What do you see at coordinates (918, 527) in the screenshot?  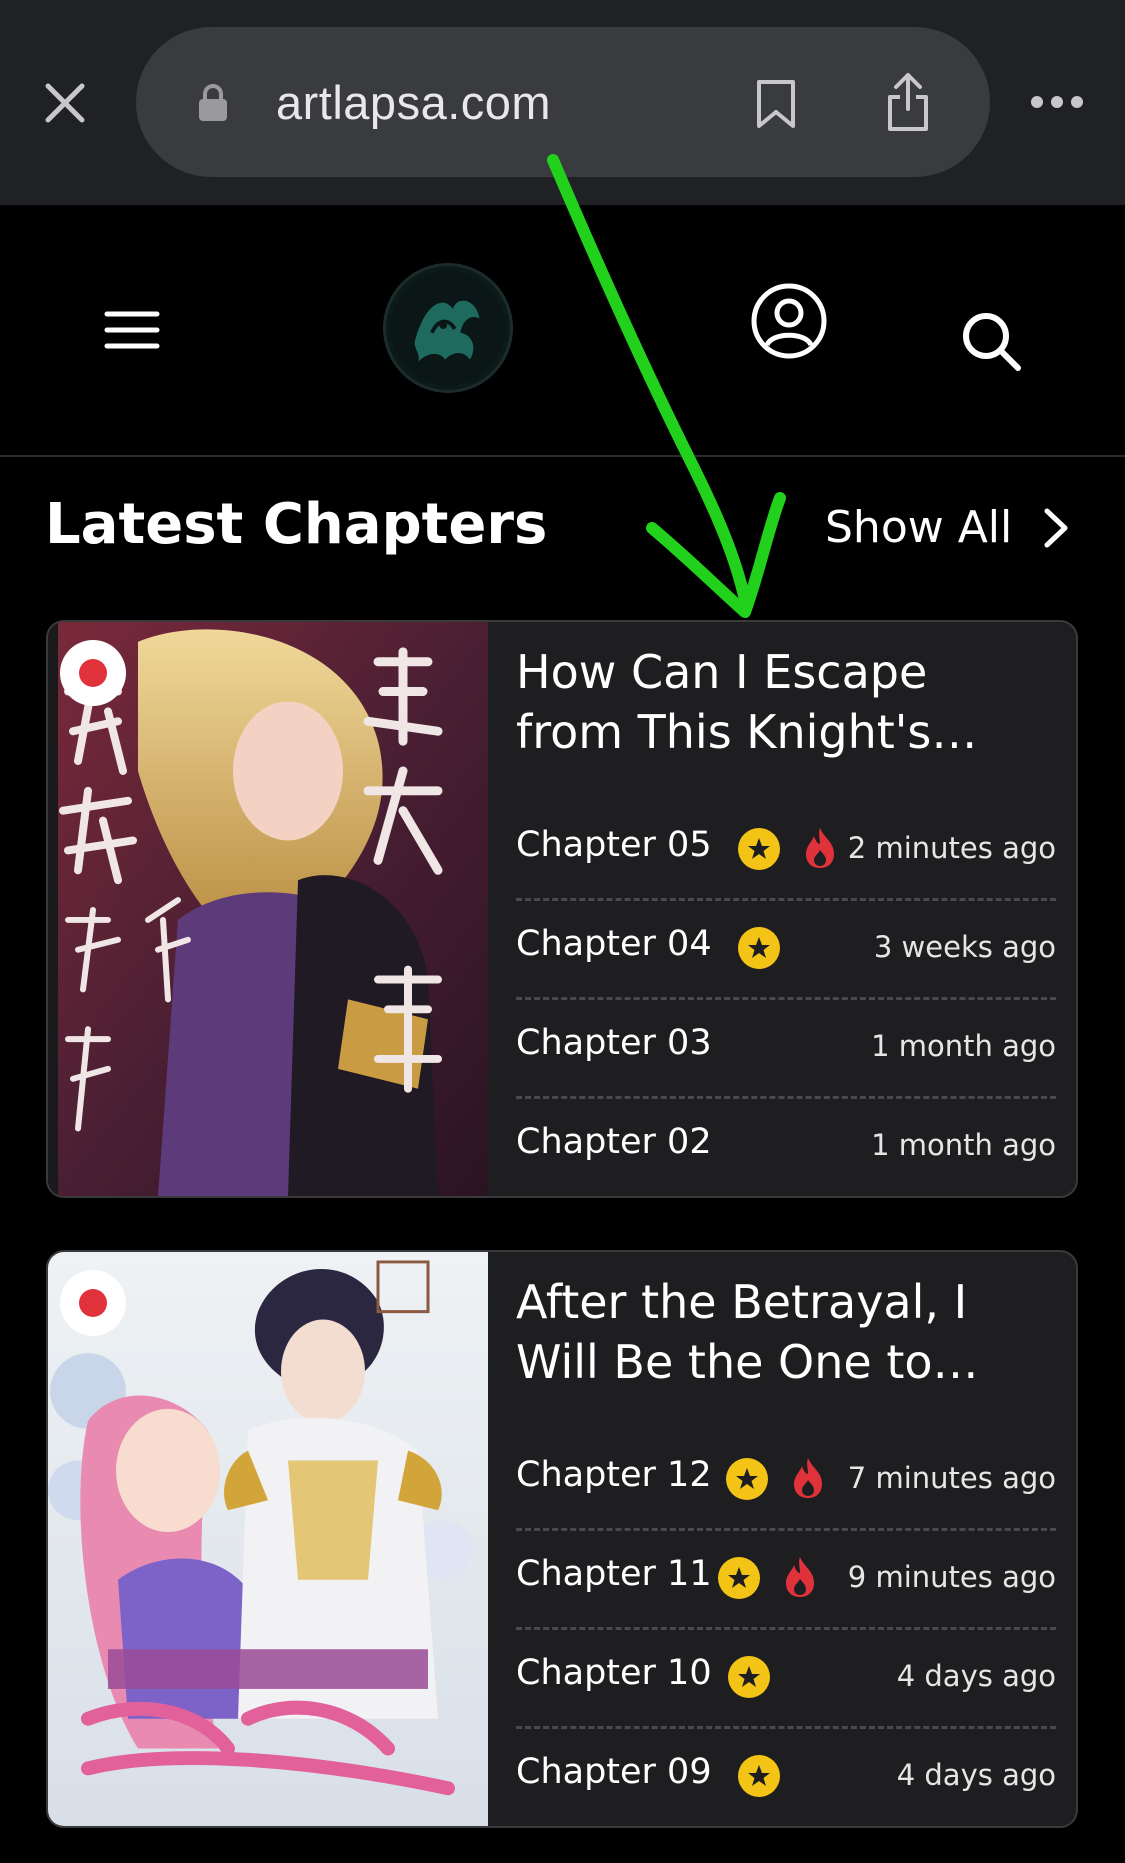 I see `show-all-label: Show All` at bounding box center [918, 527].